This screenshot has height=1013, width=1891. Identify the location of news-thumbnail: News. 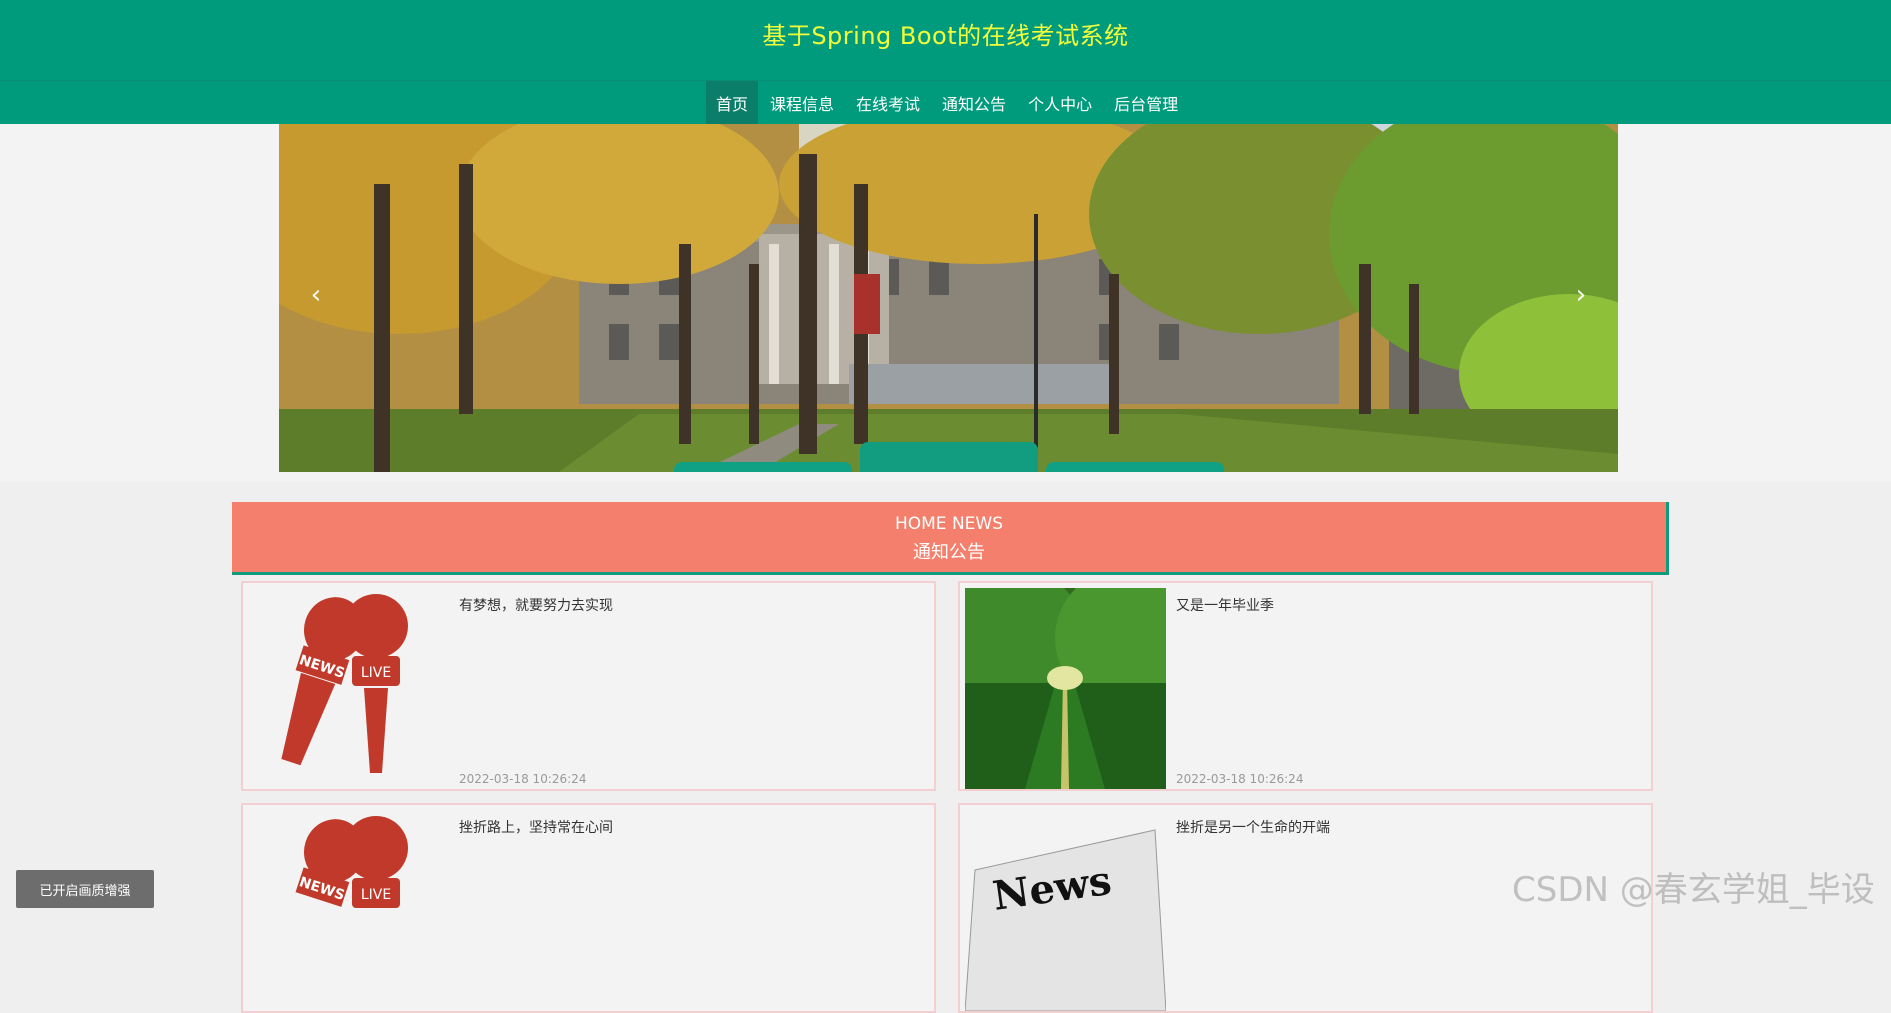
(1065, 910).